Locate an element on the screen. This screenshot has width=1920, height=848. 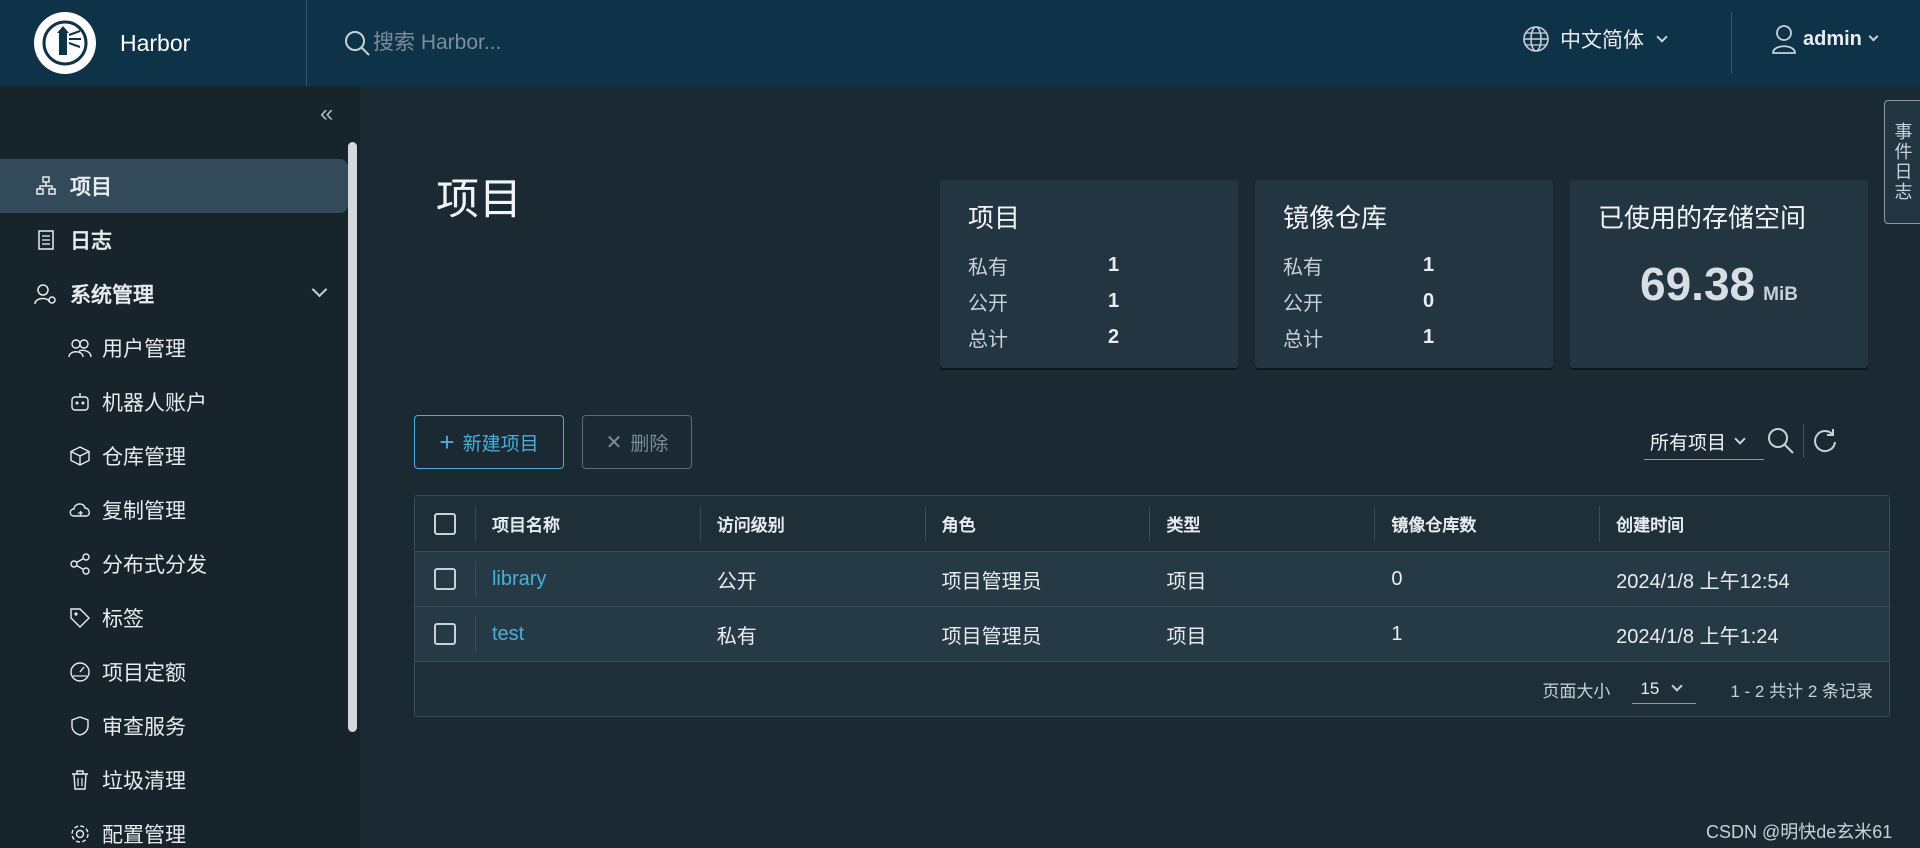
sidebar-item-label: 项目定额 is located at coordinates (144, 673).